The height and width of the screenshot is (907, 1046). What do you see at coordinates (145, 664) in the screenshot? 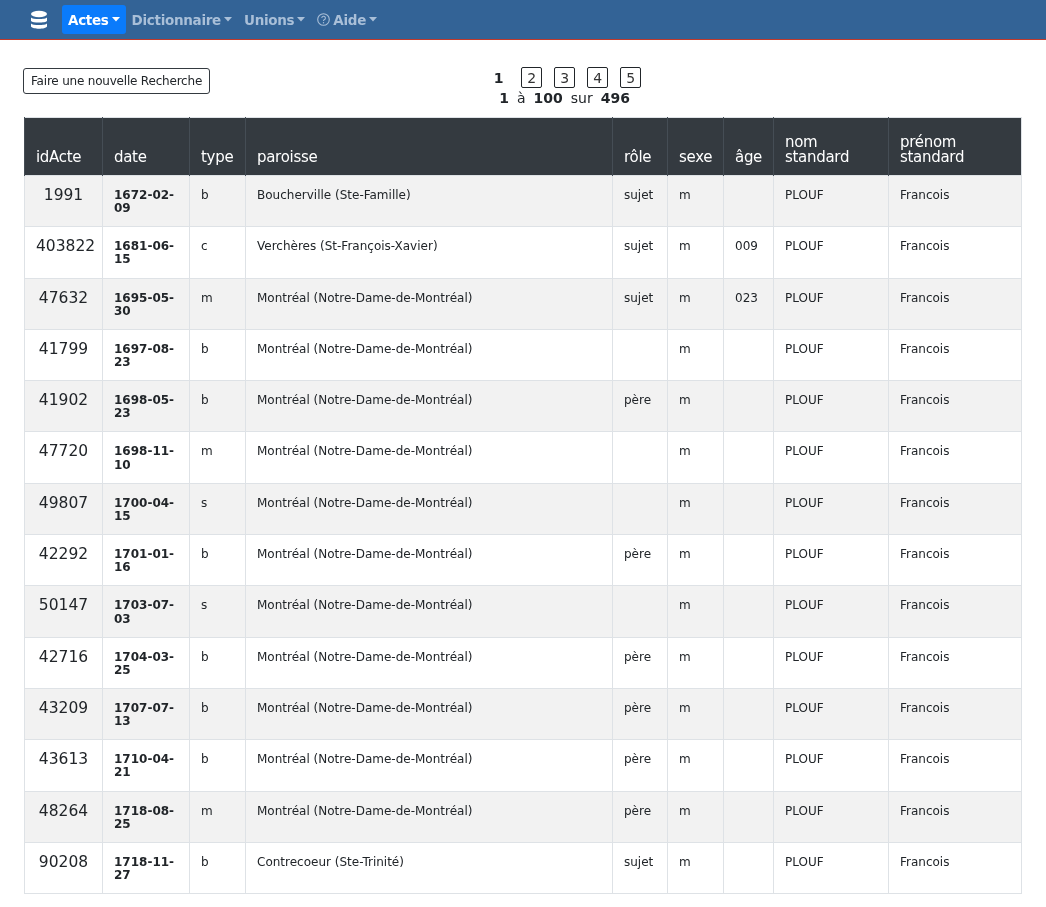
I see `table-cell: 1704-03-25` at bounding box center [145, 664].